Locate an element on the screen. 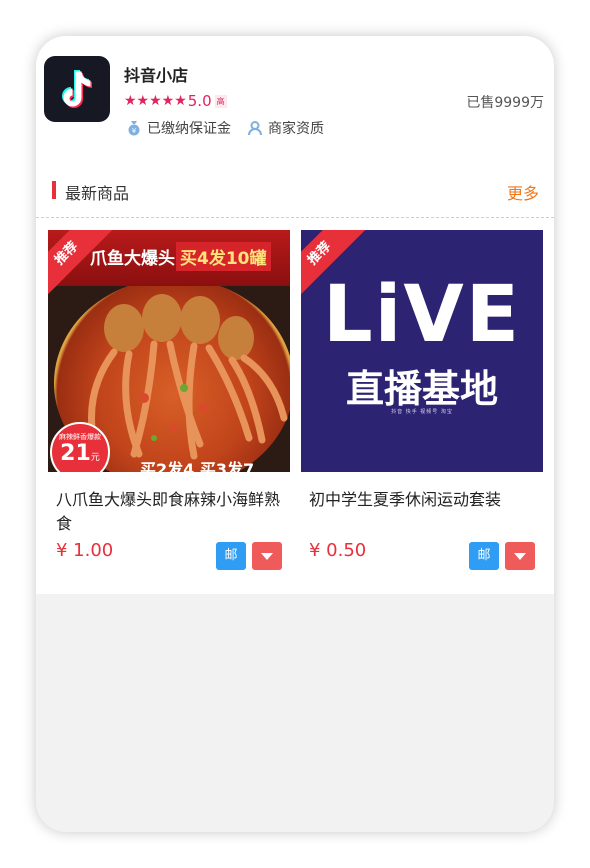 This screenshot has height=868, width=590. shop-logo is located at coordinates (77, 89).